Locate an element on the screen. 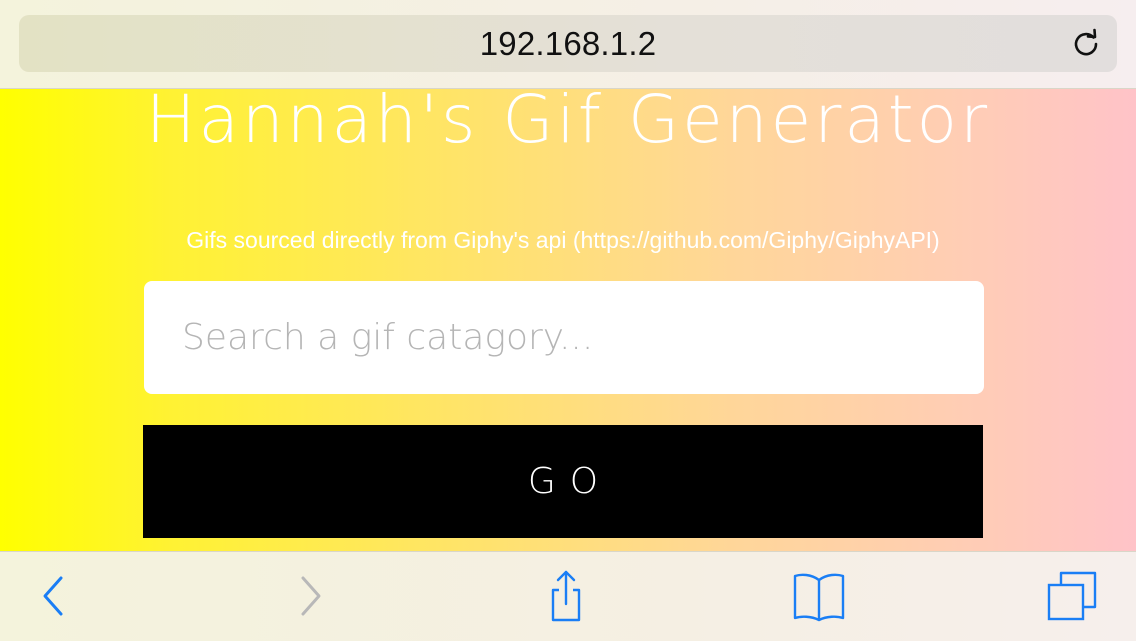 The height and width of the screenshot is (641, 1136). page-title: Hannah's Gif Generator is located at coordinates (568, 123).